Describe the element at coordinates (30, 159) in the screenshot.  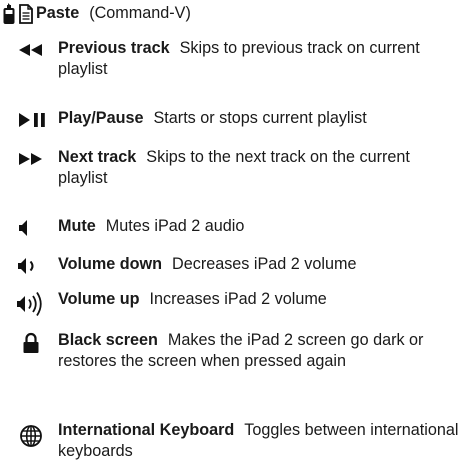
I see `next-track-icon` at that location.